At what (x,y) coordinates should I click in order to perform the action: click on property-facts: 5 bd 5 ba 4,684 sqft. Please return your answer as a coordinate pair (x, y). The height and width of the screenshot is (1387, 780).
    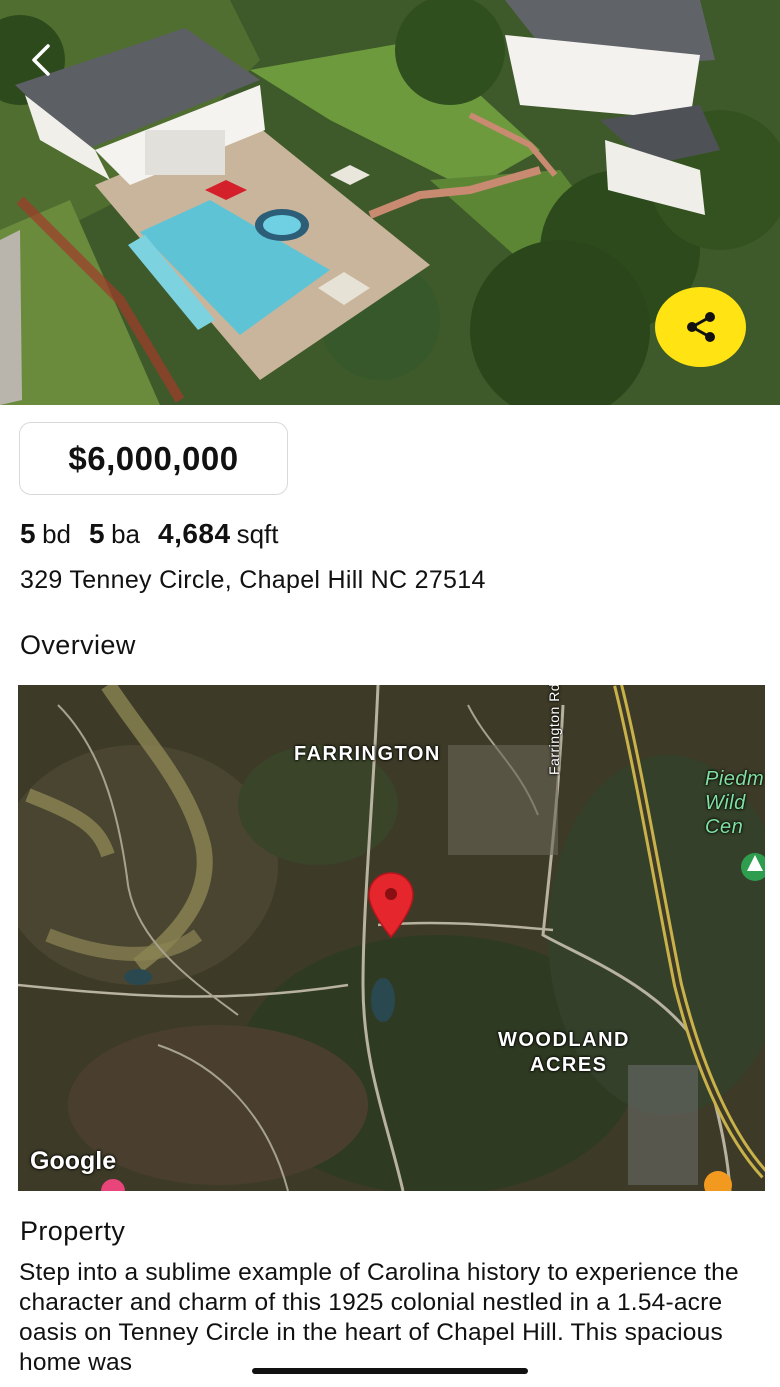
    Looking at the image, I should click on (149, 534).